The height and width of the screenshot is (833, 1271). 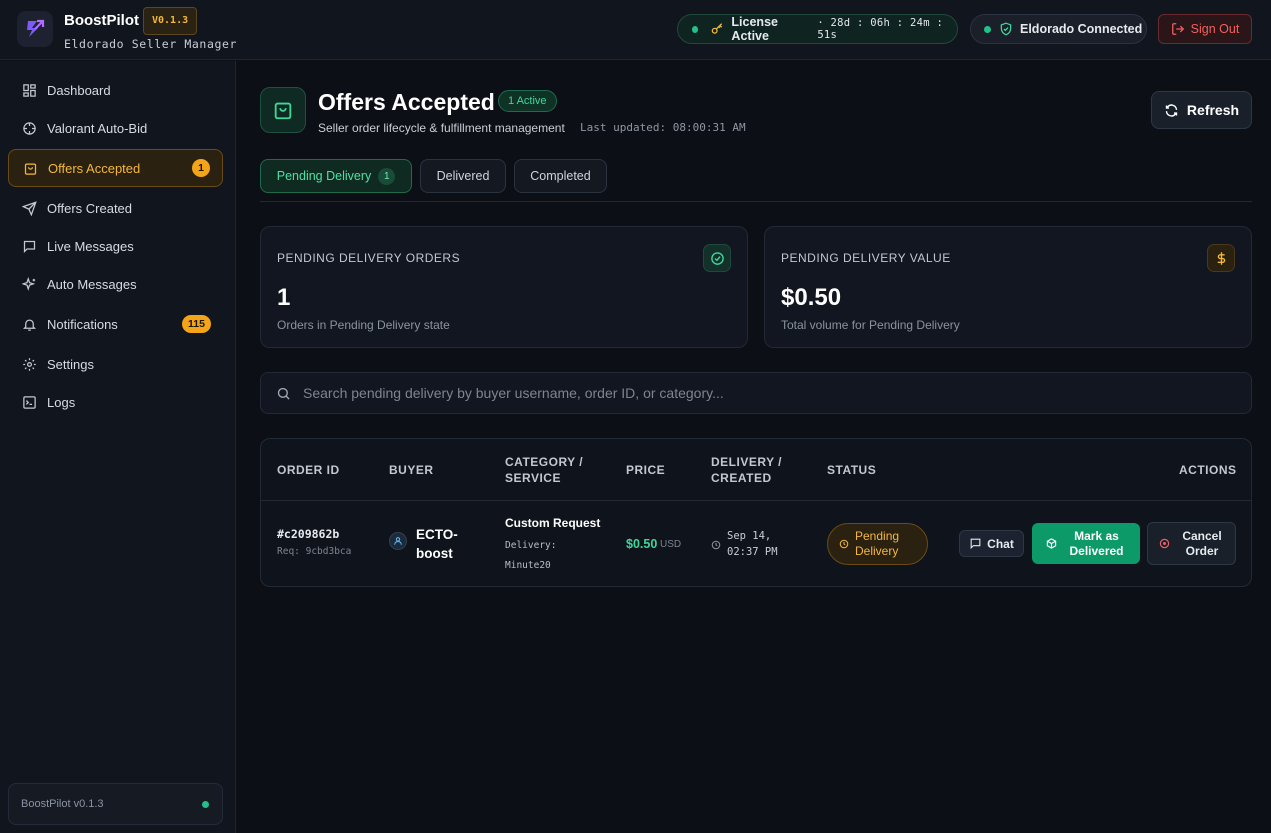 I want to click on column-header-buyer: BUYER, so click(x=411, y=470).